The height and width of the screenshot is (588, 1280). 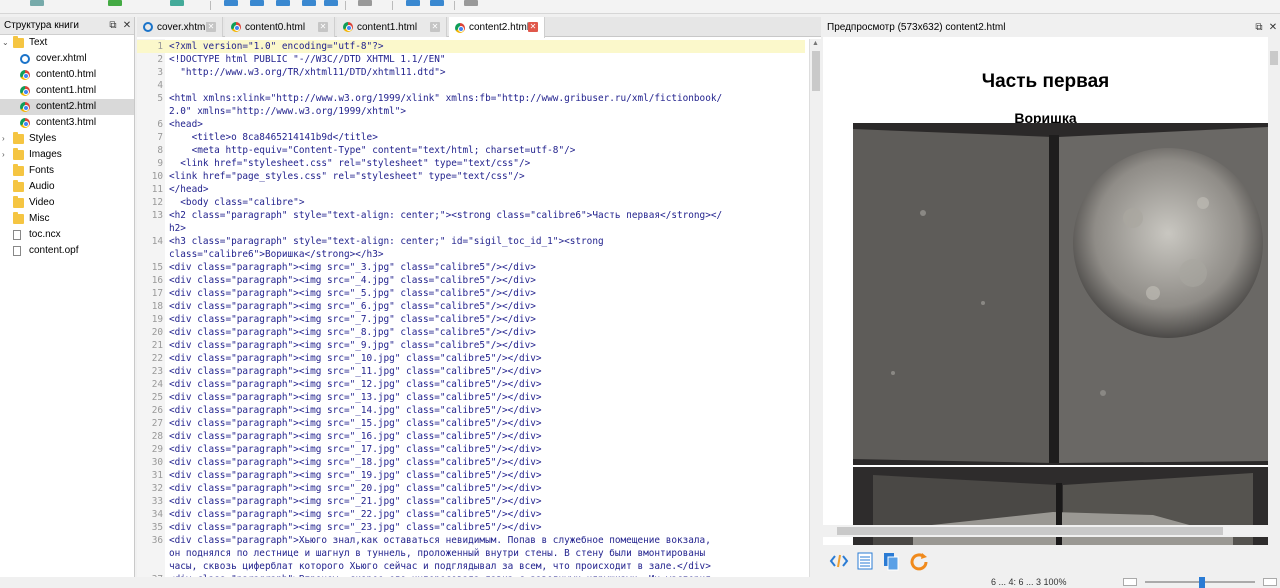 I want to click on book-tree-item: › Images, so click(x=67, y=155).